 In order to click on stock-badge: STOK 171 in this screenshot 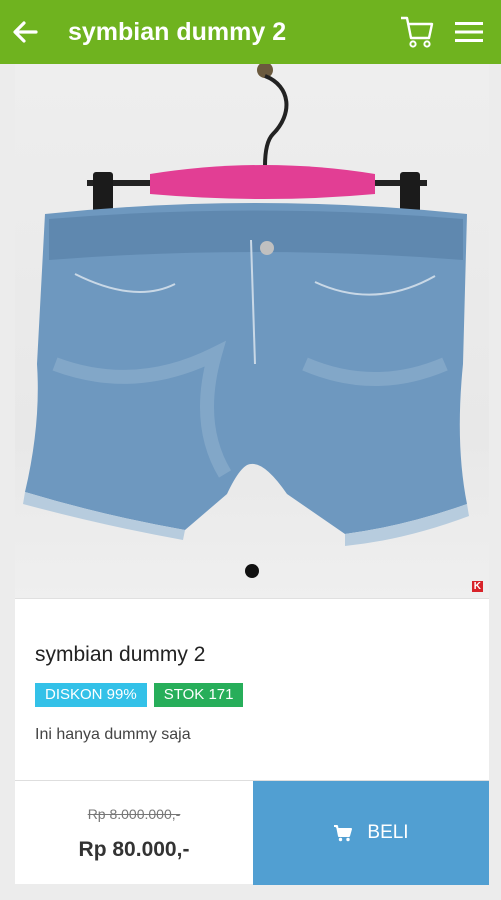, I will do `click(198, 695)`.